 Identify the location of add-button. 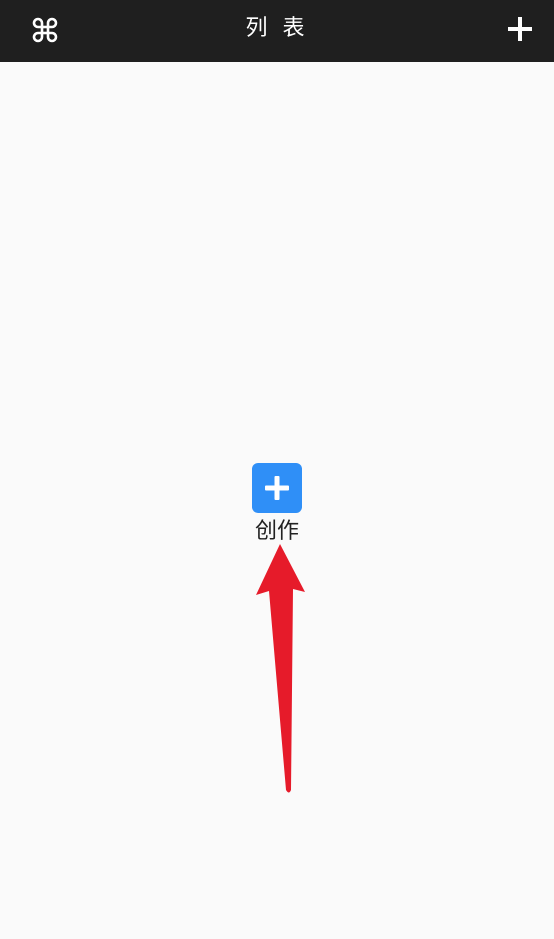
(520, 29).